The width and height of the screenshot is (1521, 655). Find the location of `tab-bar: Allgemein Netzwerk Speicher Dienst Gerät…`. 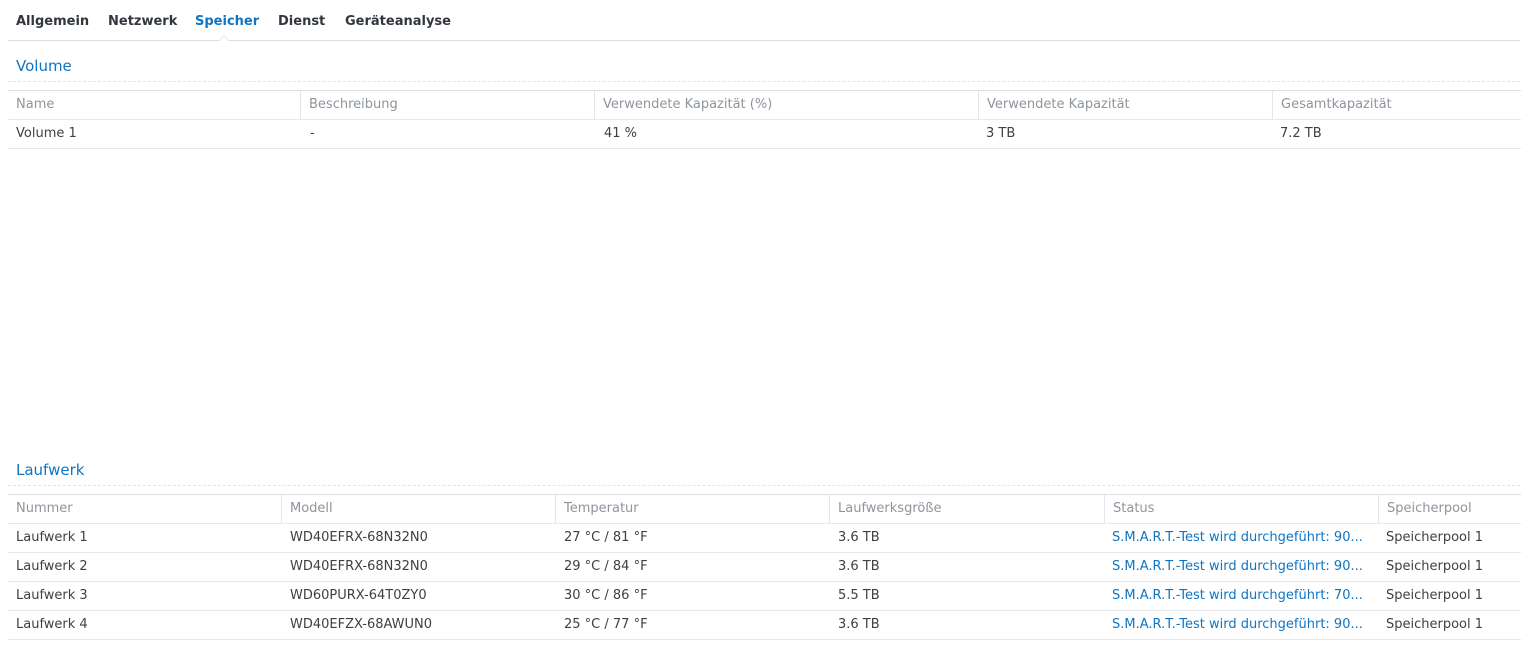

tab-bar: Allgemein Netzwerk Speicher Dienst Gerät… is located at coordinates (764, 20).